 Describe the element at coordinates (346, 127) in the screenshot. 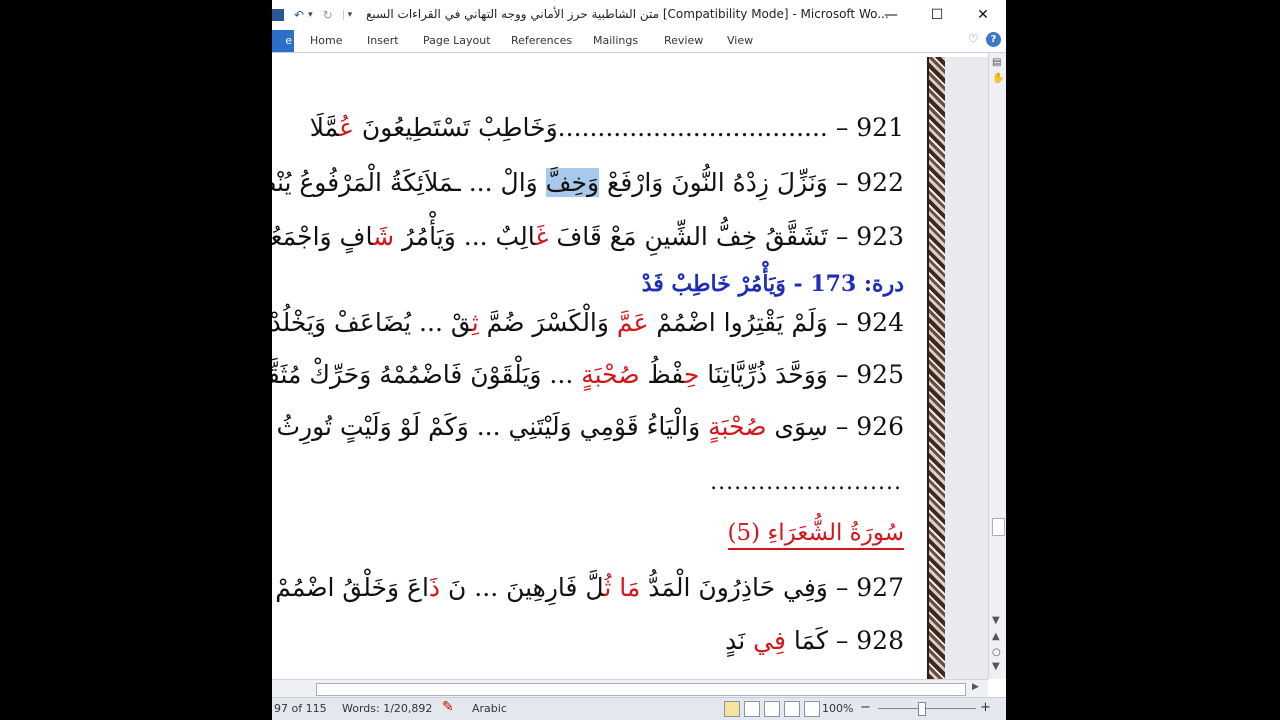

I see `verse-reader-code: عُ` at that location.